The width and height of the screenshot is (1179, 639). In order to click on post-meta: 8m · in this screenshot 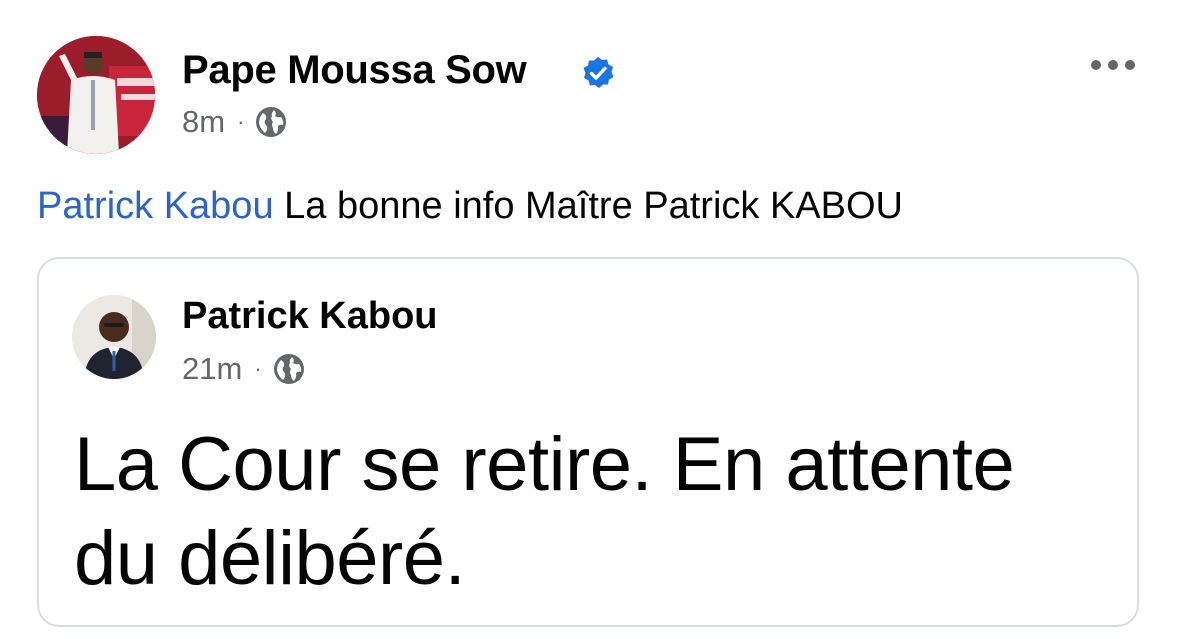, I will do `click(235, 122)`.